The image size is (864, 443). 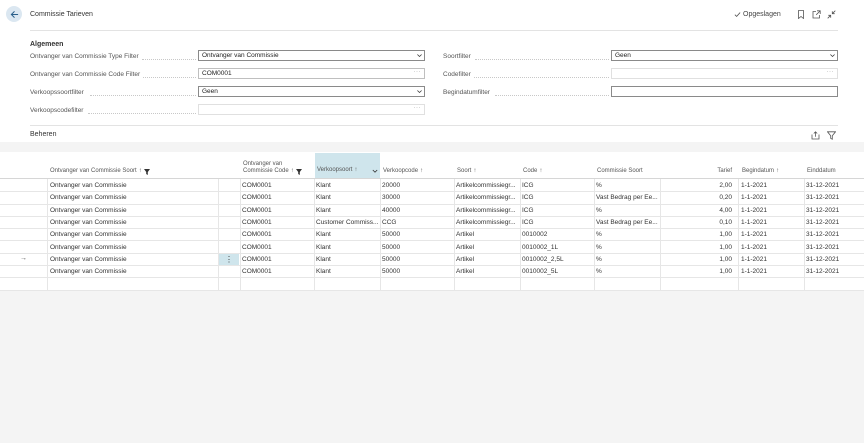 What do you see at coordinates (821, 171) in the screenshot?
I see `col-header-einddatum: Einddatum` at bounding box center [821, 171].